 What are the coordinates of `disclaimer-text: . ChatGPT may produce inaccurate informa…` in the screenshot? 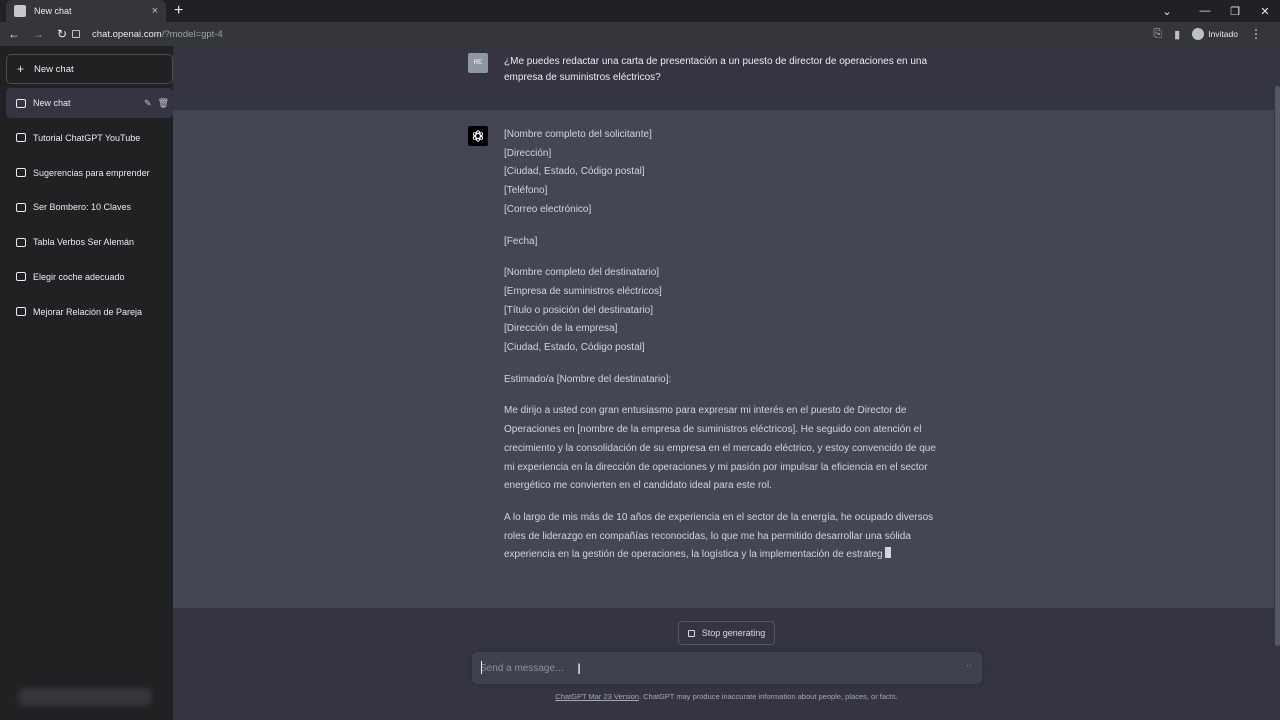 It's located at (768, 696).